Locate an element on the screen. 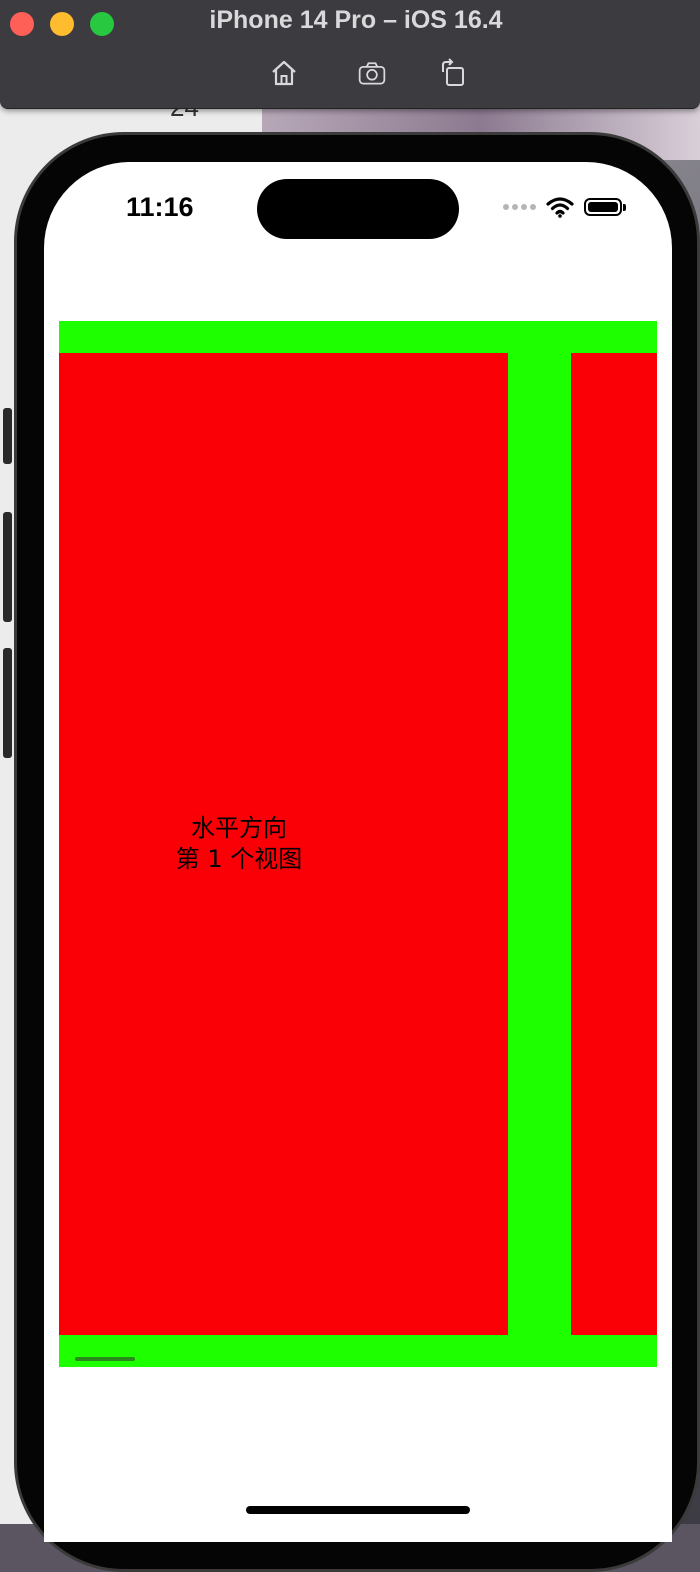 The width and height of the screenshot is (700, 1572). rotate-button is located at coordinates (453, 73).